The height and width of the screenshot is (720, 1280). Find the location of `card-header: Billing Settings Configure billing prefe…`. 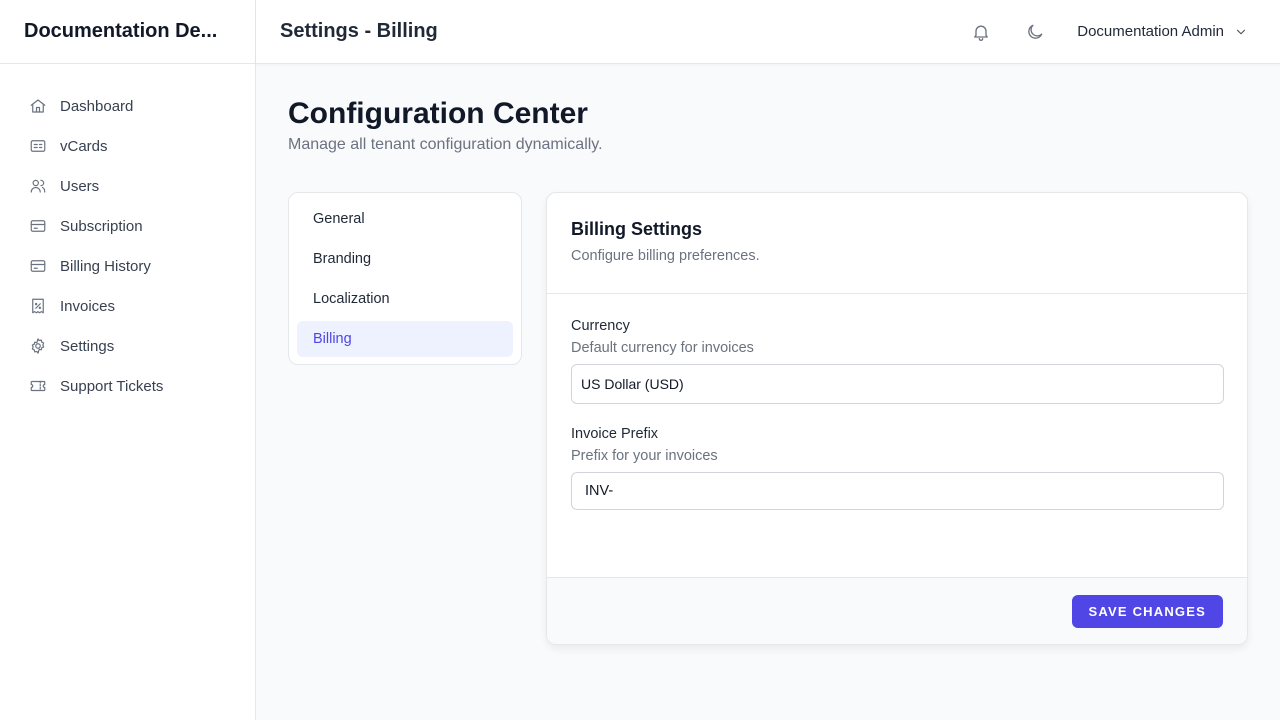

card-header: Billing Settings Configure billing prefe… is located at coordinates (897, 243).